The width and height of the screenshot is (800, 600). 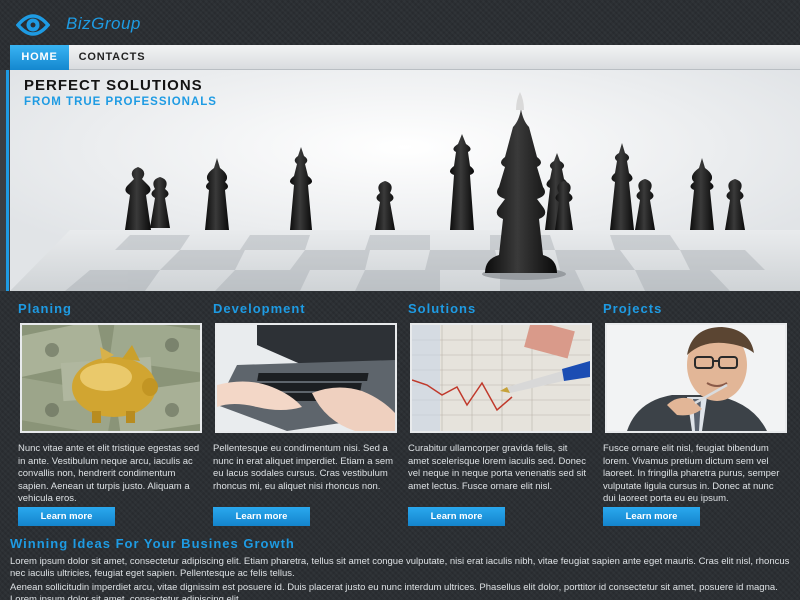 I want to click on golden-piggy-bank-on-money-photo, so click(x=111, y=378).